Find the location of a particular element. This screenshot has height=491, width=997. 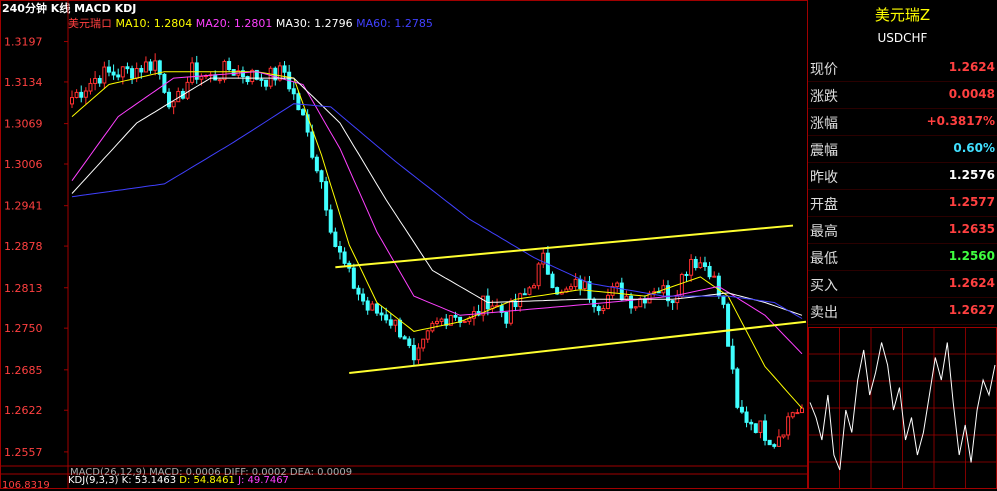

y-tick-label: 1.2813 is located at coordinates (23, 288).